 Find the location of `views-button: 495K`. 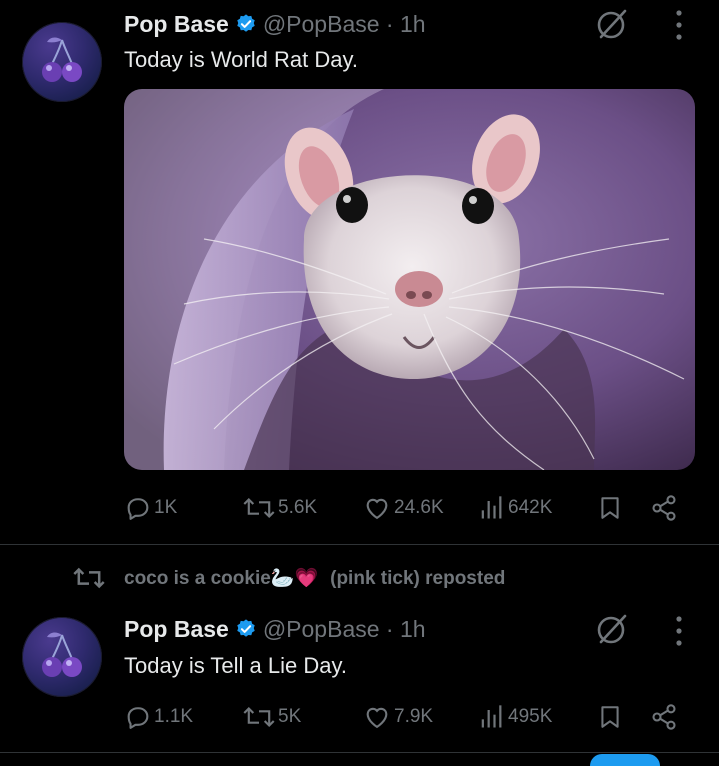

views-button: 495K is located at coordinates (514, 717).